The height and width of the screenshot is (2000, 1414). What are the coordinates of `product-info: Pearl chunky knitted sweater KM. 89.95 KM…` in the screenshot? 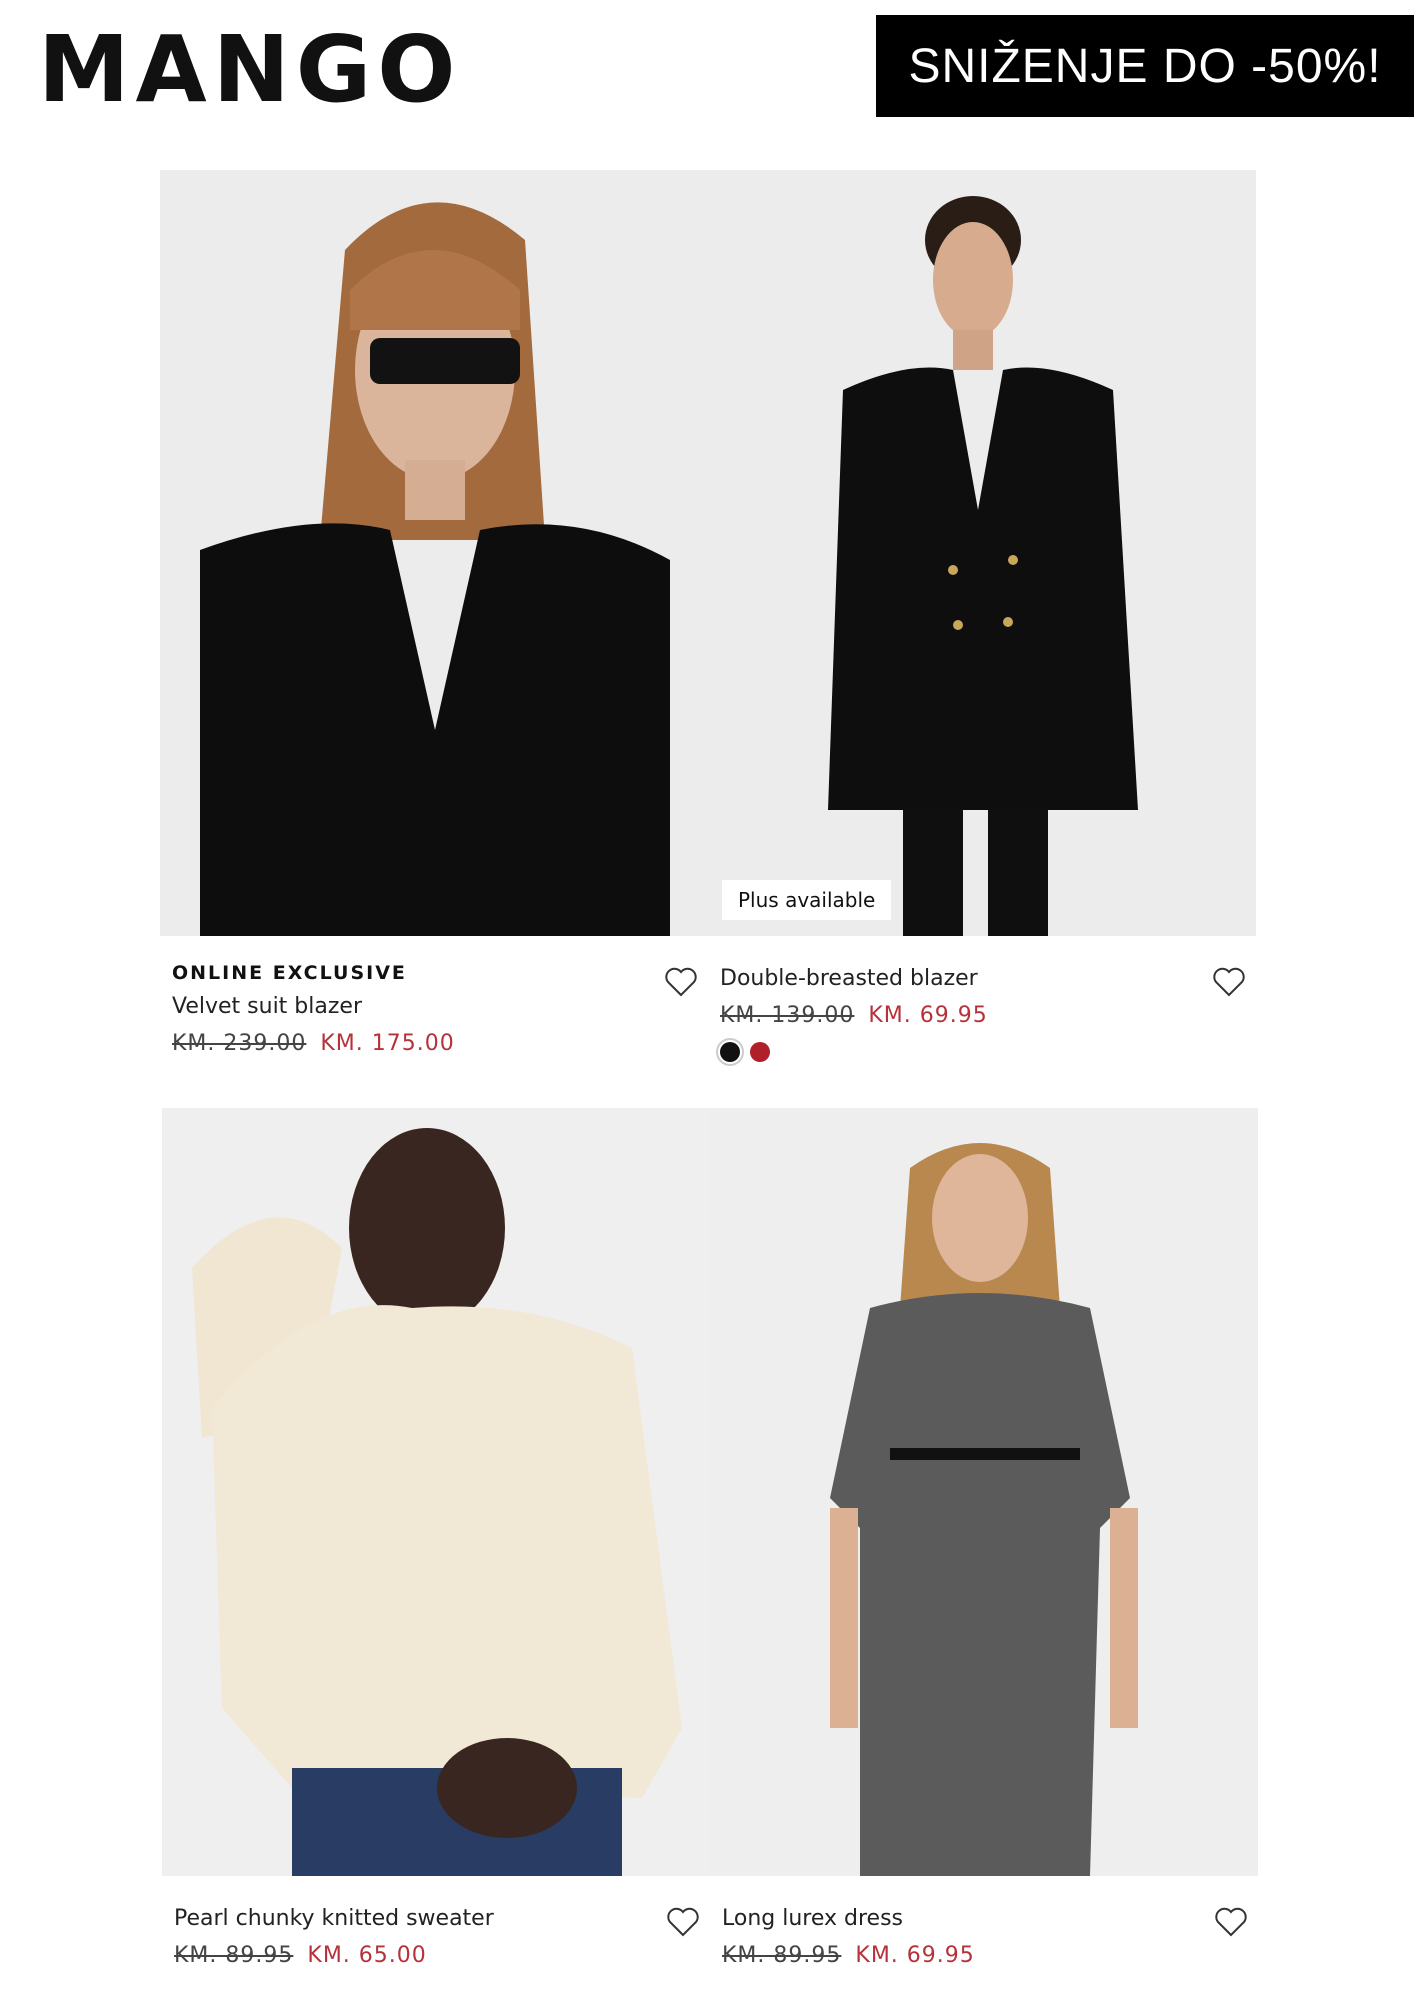 It's located at (436, 1922).